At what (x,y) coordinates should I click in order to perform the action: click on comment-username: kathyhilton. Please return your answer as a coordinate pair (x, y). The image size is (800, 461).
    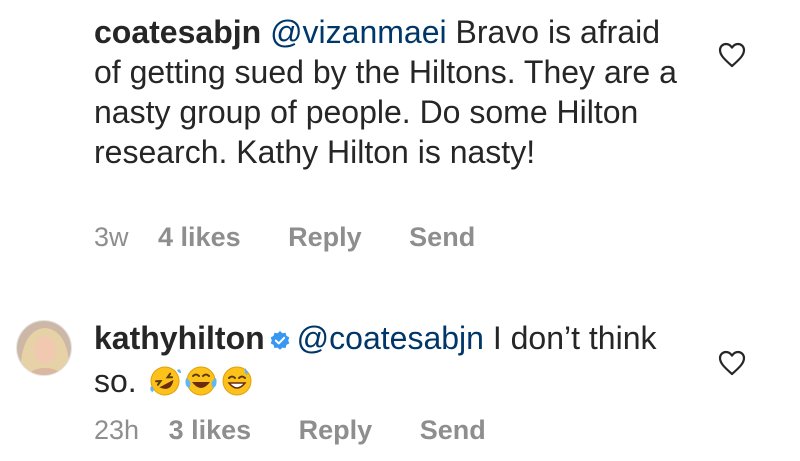
    Looking at the image, I should click on (179, 338).